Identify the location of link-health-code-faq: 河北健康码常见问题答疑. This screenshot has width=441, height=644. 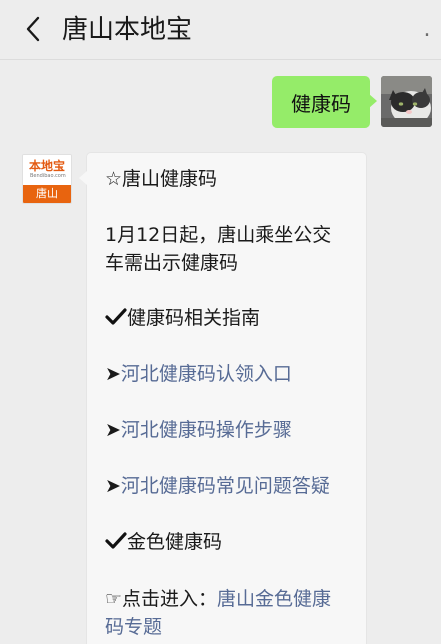
(225, 486).